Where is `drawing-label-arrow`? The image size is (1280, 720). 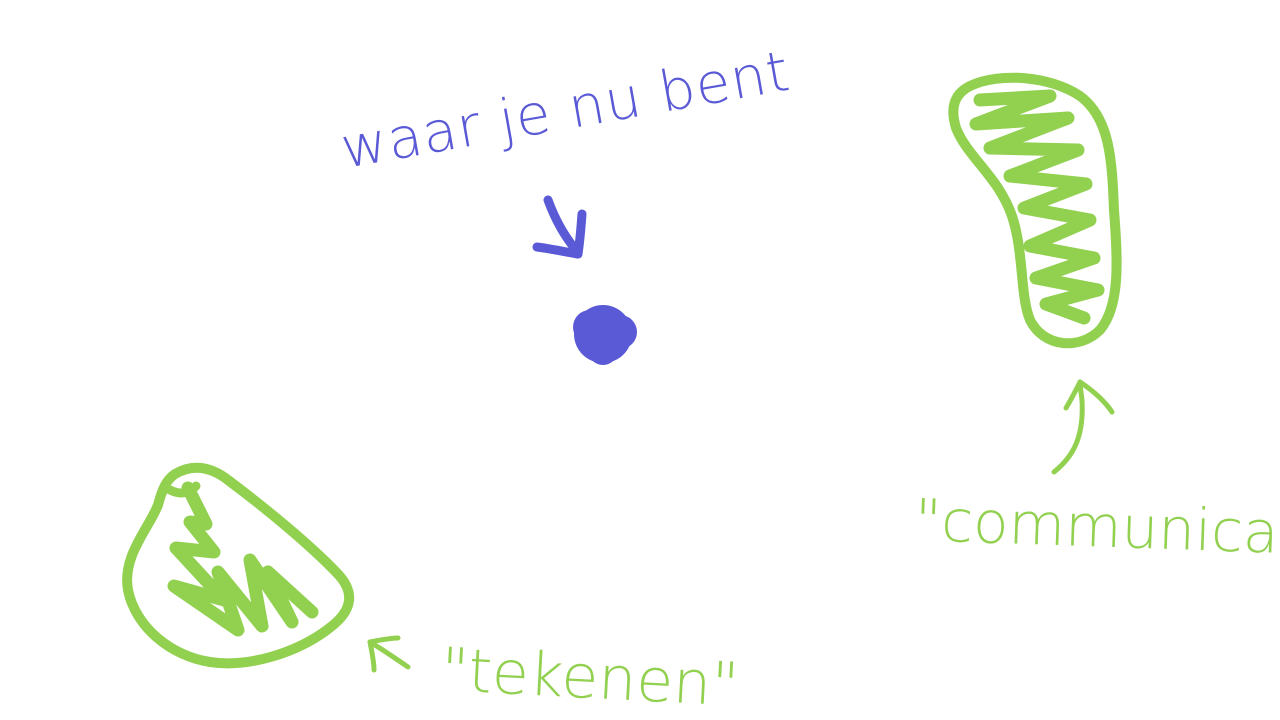
drawing-label-arrow is located at coordinates (389, 654).